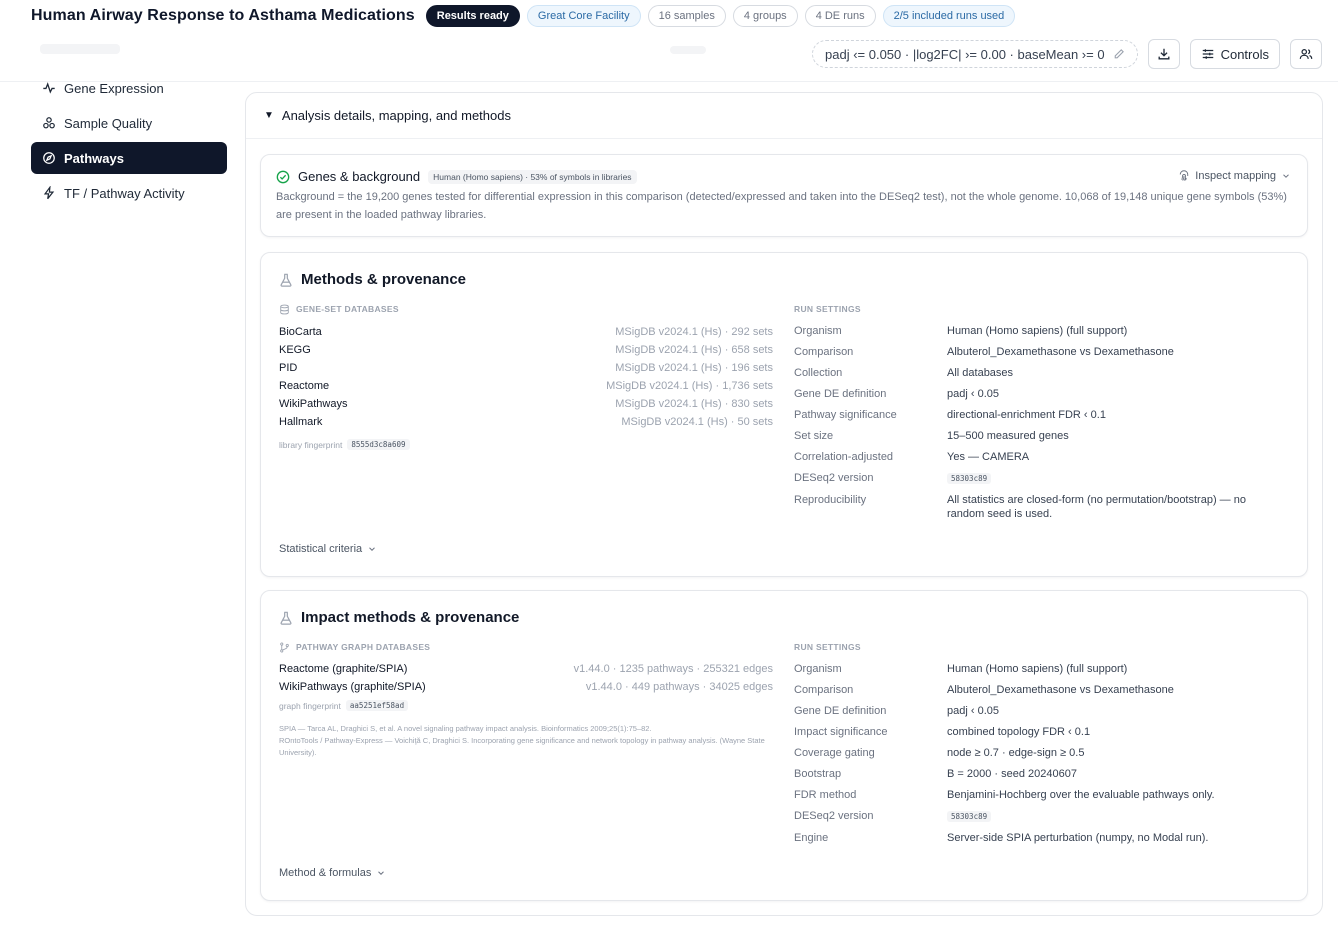  I want to click on inspect-mapping-label: Inspect mapping, so click(1235, 176).